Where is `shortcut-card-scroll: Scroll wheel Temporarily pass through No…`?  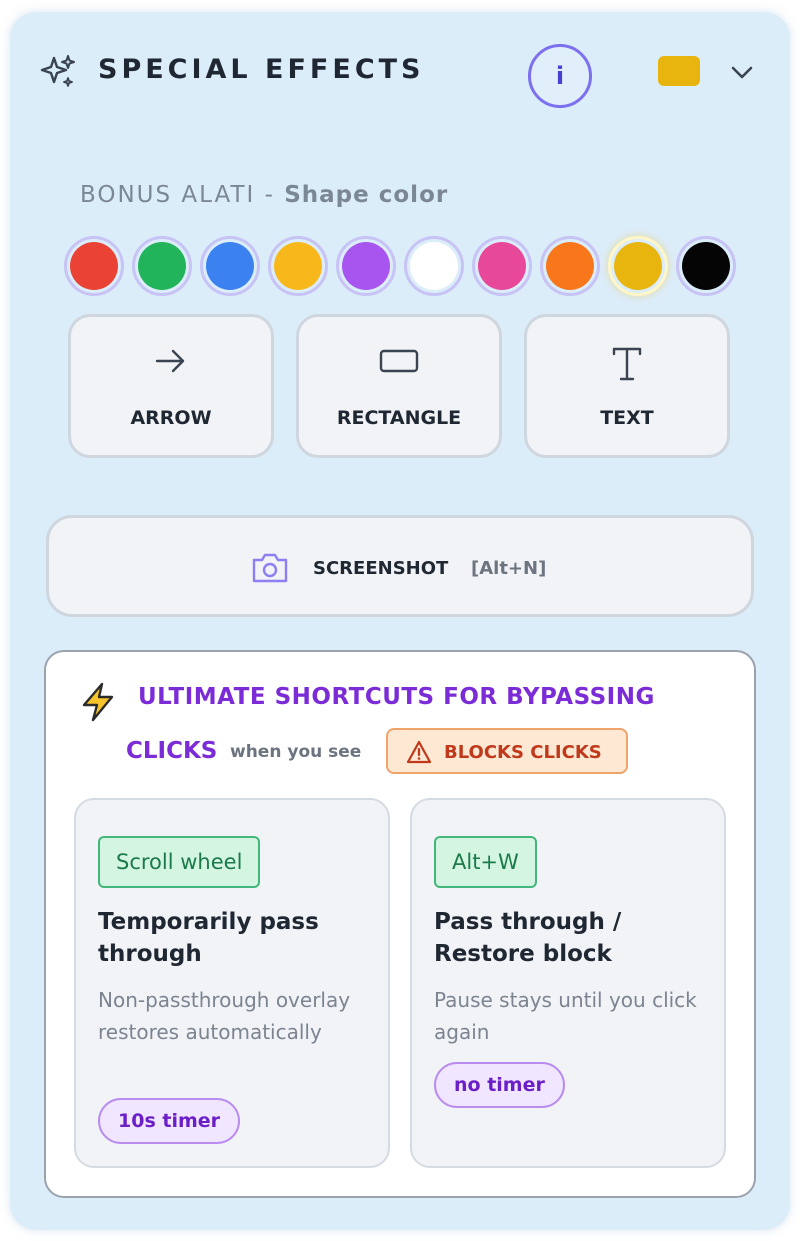
shortcut-card-scroll: Scroll wheel Temporarily pass through No… is located at coordinates (232, 983).